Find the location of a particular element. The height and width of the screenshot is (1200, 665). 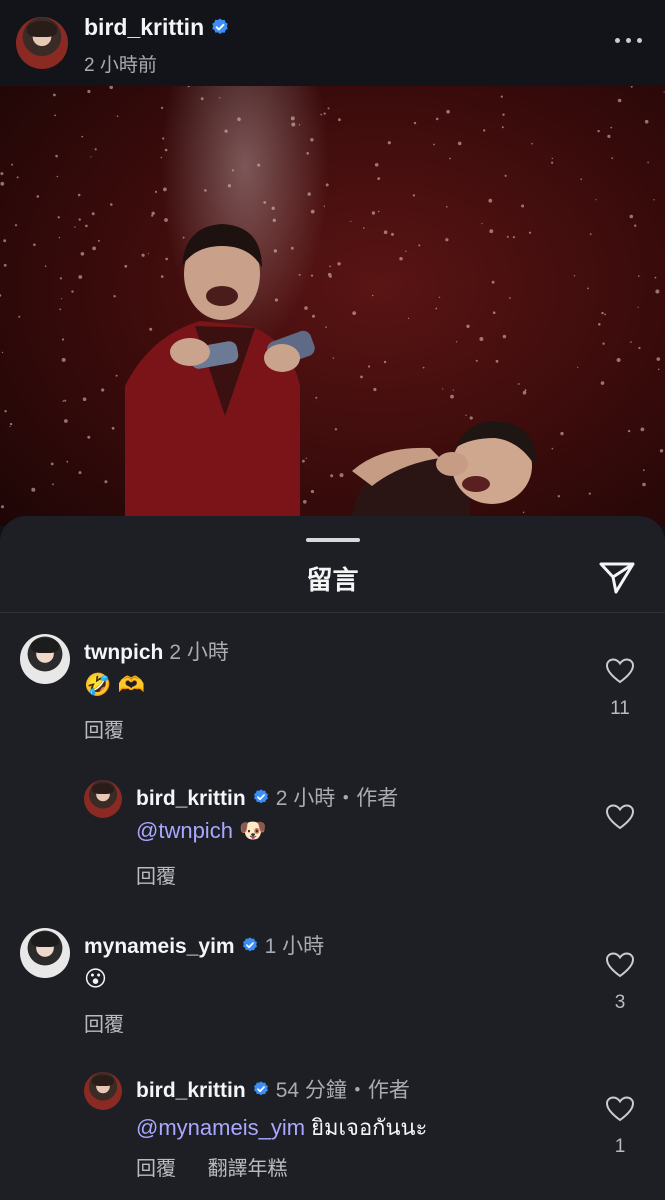

author-username: bird_krittin is located at coordinates (157, 27).